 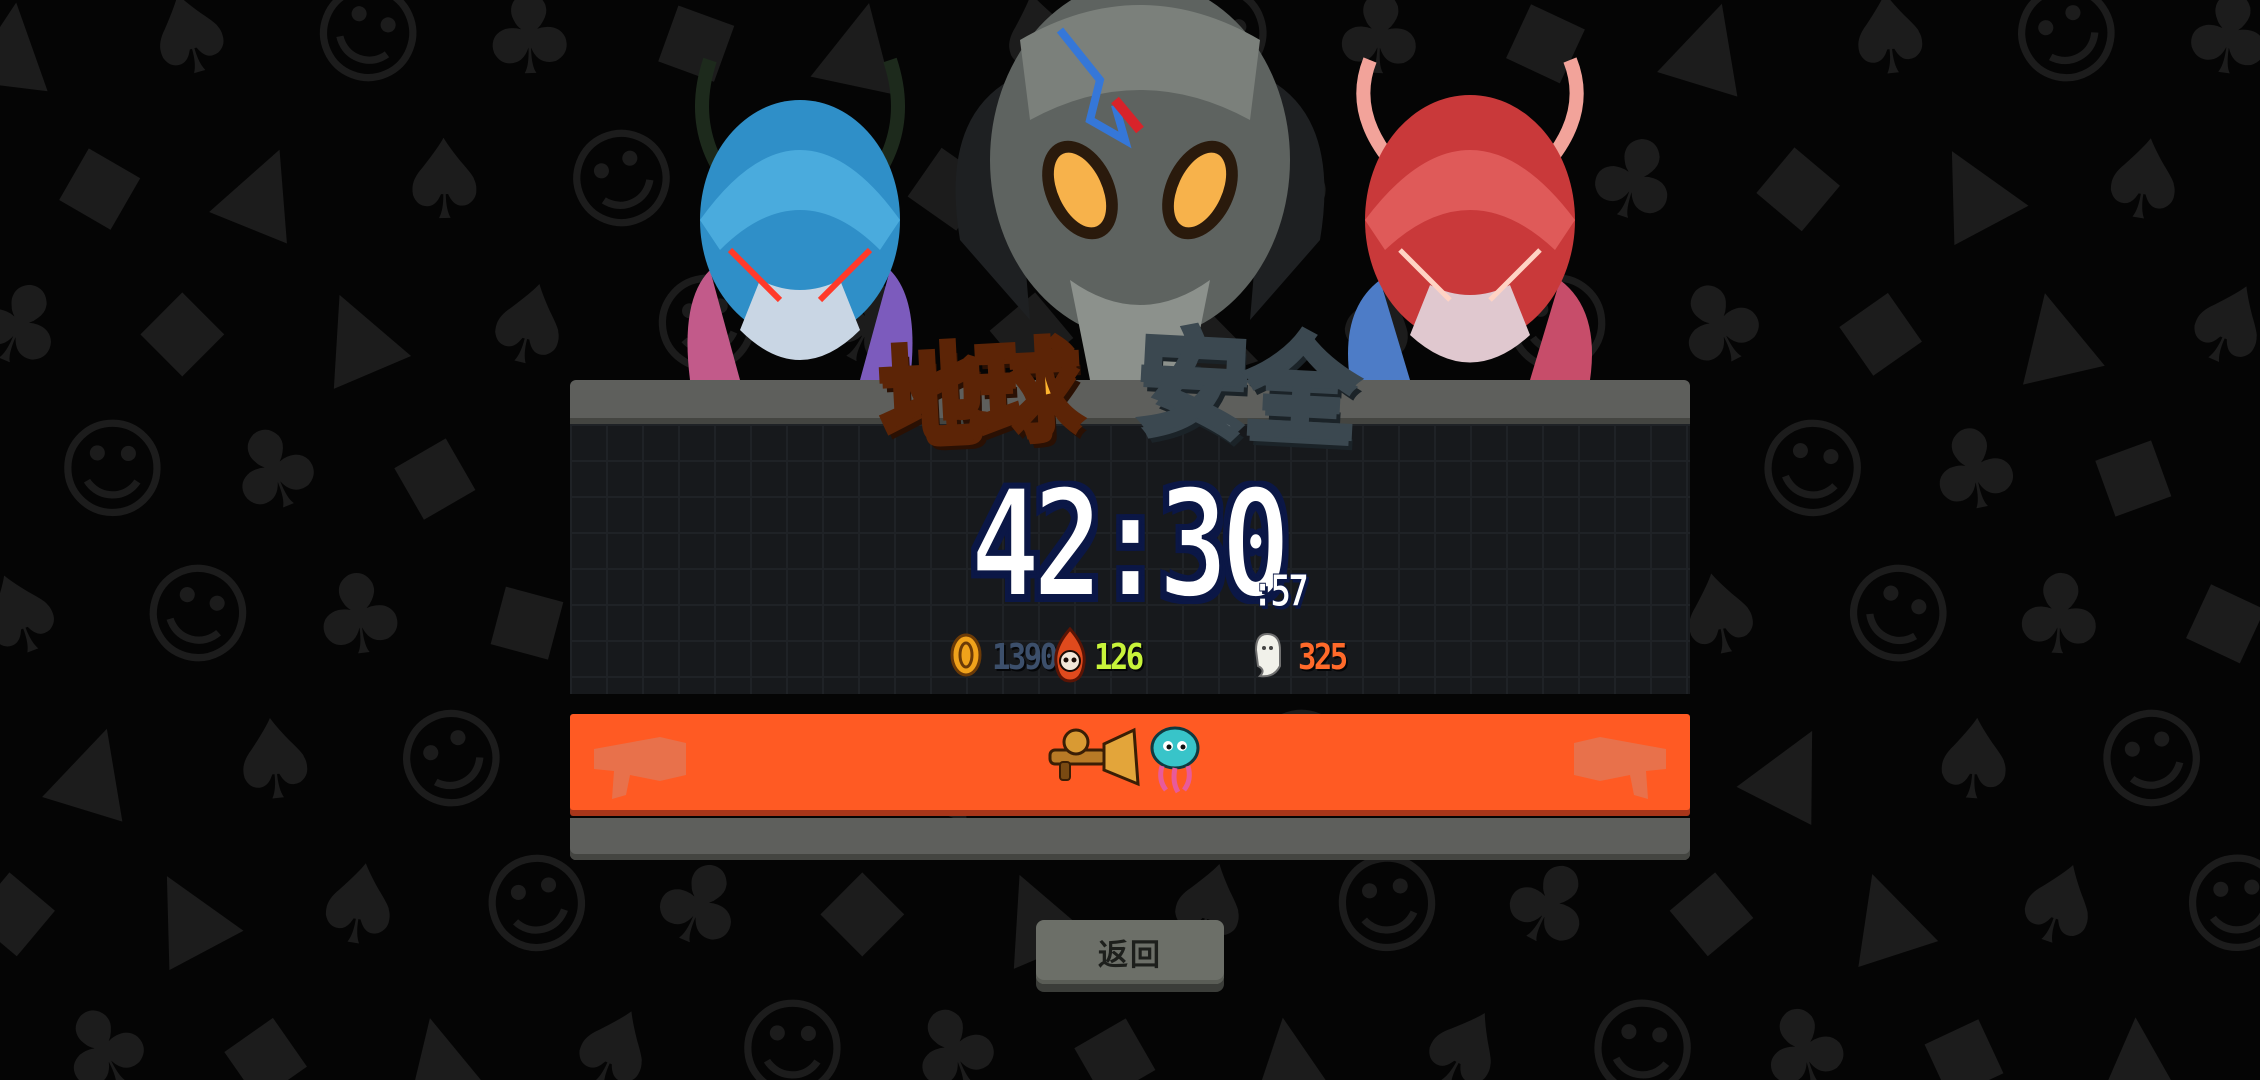 I want to click on panel-bottom-bar, so click(x=1130, y=839).